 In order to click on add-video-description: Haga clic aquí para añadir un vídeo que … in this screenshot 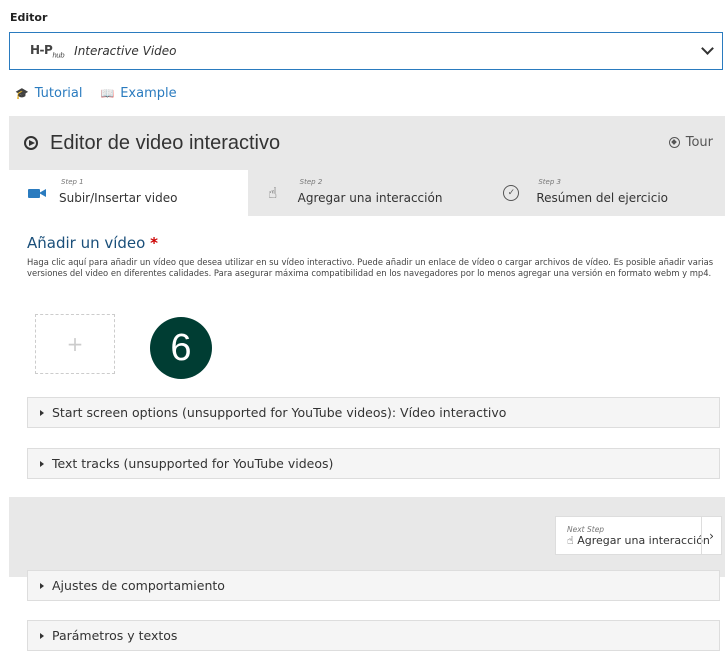, I will do `click(370, 267)`.